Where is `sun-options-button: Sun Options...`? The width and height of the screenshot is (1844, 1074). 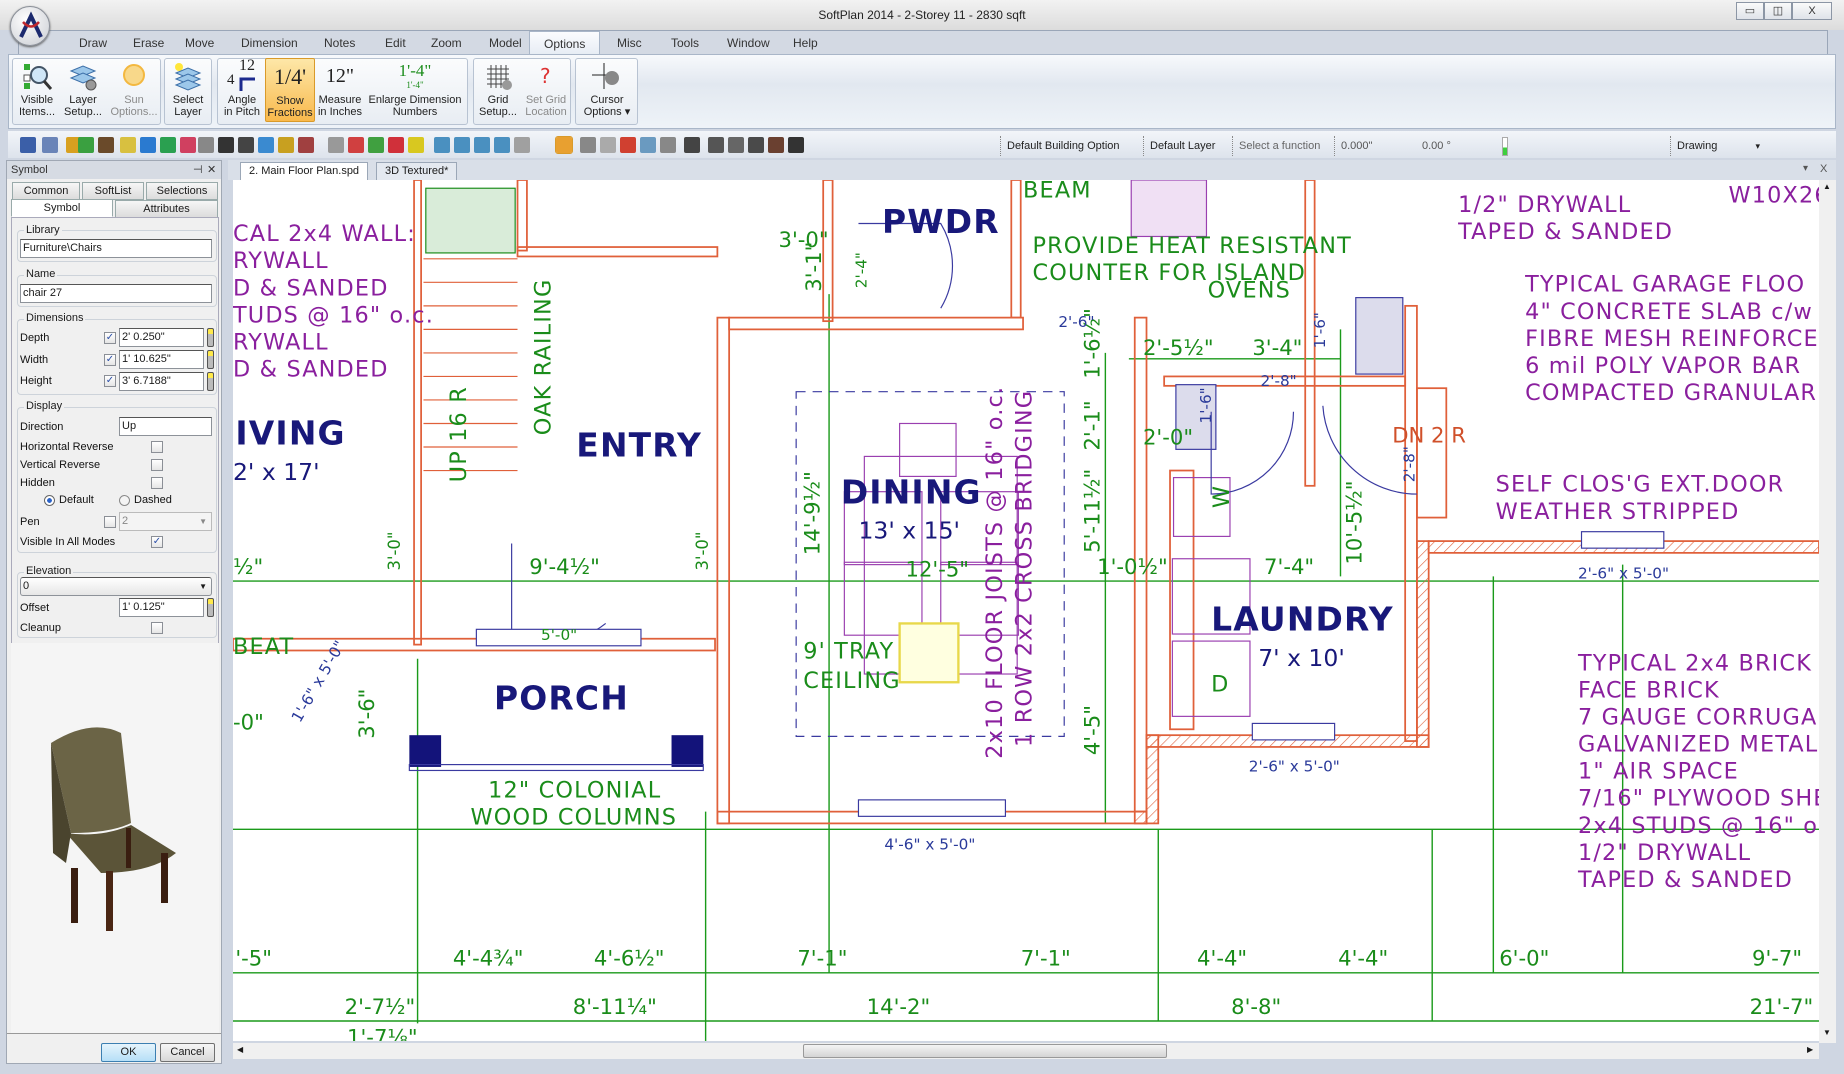 sun-options-button: Sun Options... is located at coordinates (134, 90).